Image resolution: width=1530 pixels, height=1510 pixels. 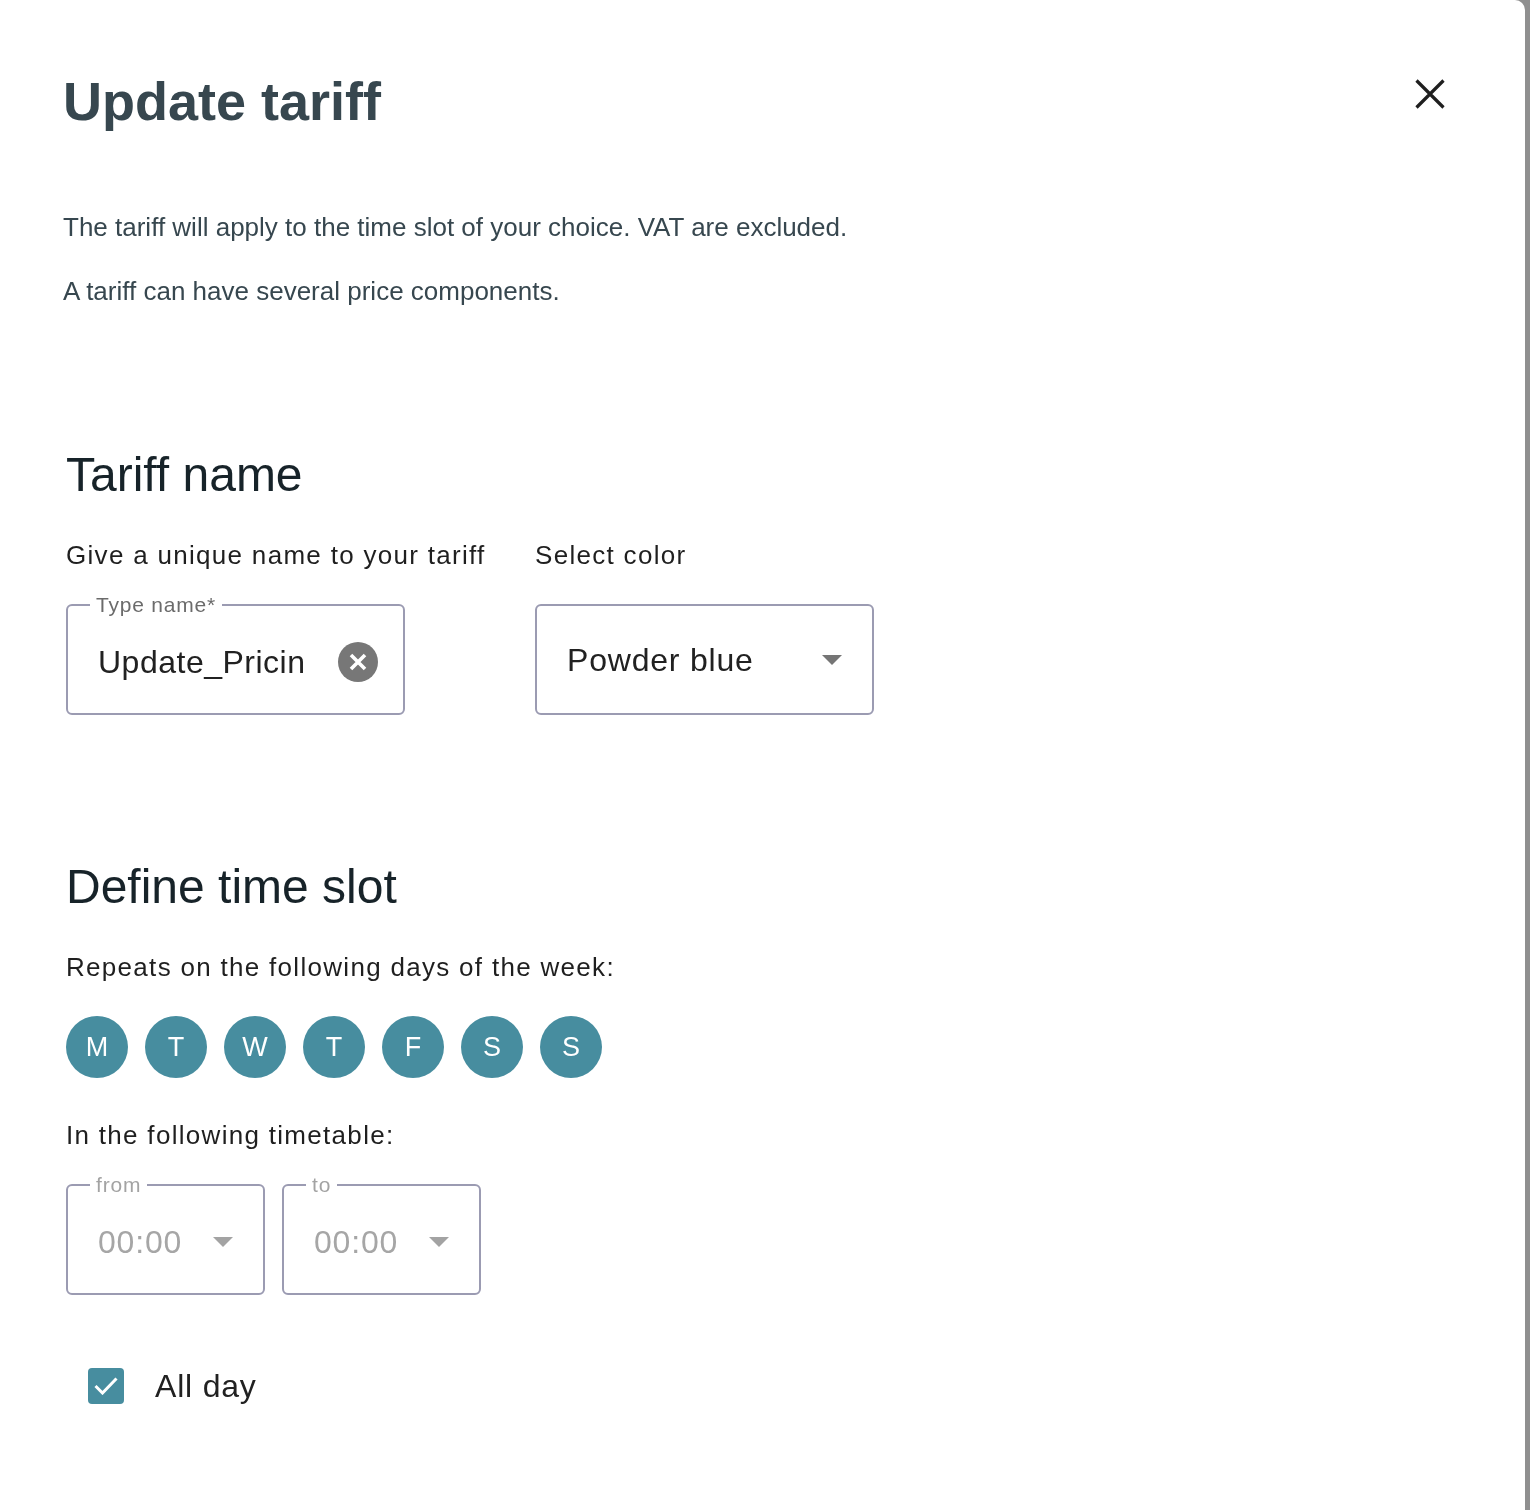 I want to click on section-heading: Tariff name, so click(x=184, y=475).